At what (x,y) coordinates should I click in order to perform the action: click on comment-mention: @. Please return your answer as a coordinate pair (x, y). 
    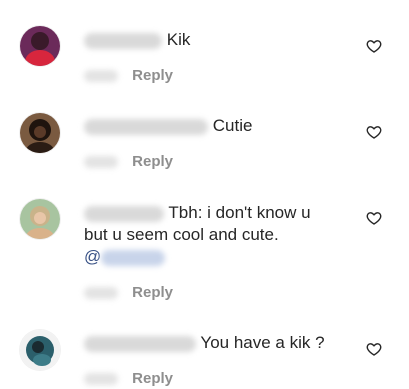
    Looking at the image, I should click on (125, 257).